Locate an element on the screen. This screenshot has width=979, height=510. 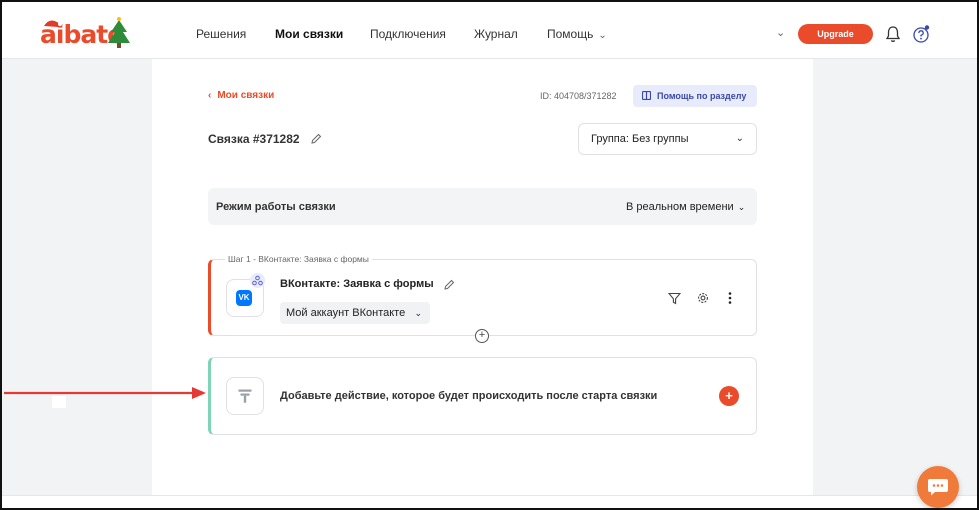
help-circle-icon is located at coordinates (921, 34).